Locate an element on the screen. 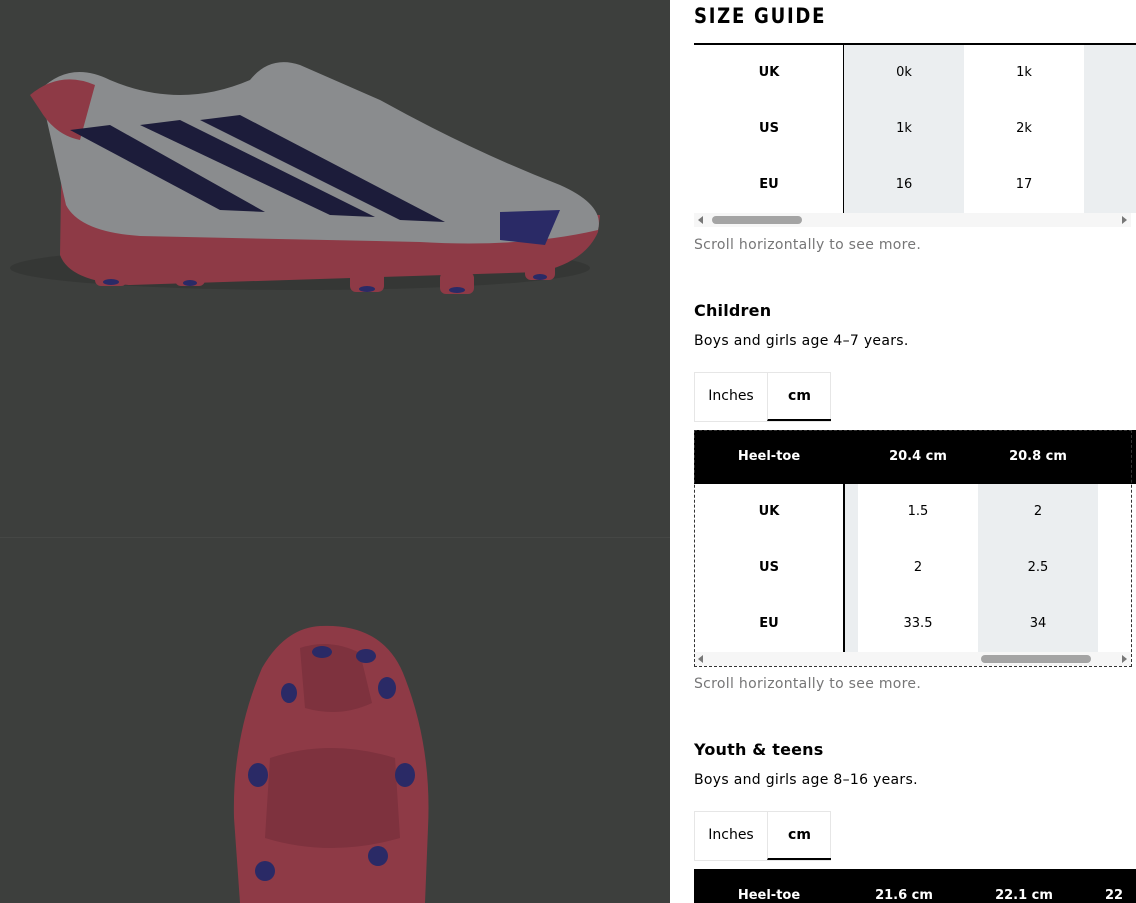 This screenshot has width=1136, height=903. table-cell: 34 is located at coordinates (1038, 623).